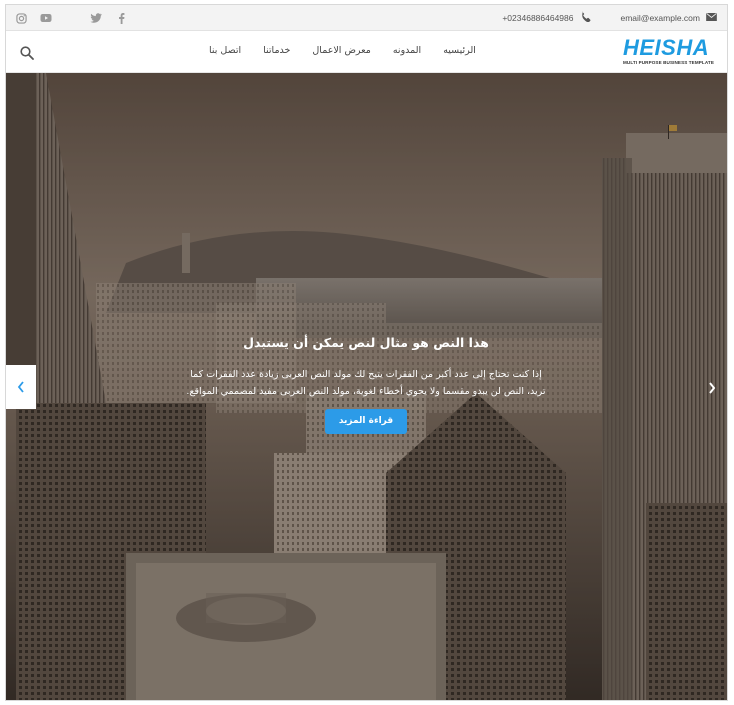  I want to click on logo-tagline: MULTI PURPOSE BUSINESS TEMPLATE, so click(668, 62).